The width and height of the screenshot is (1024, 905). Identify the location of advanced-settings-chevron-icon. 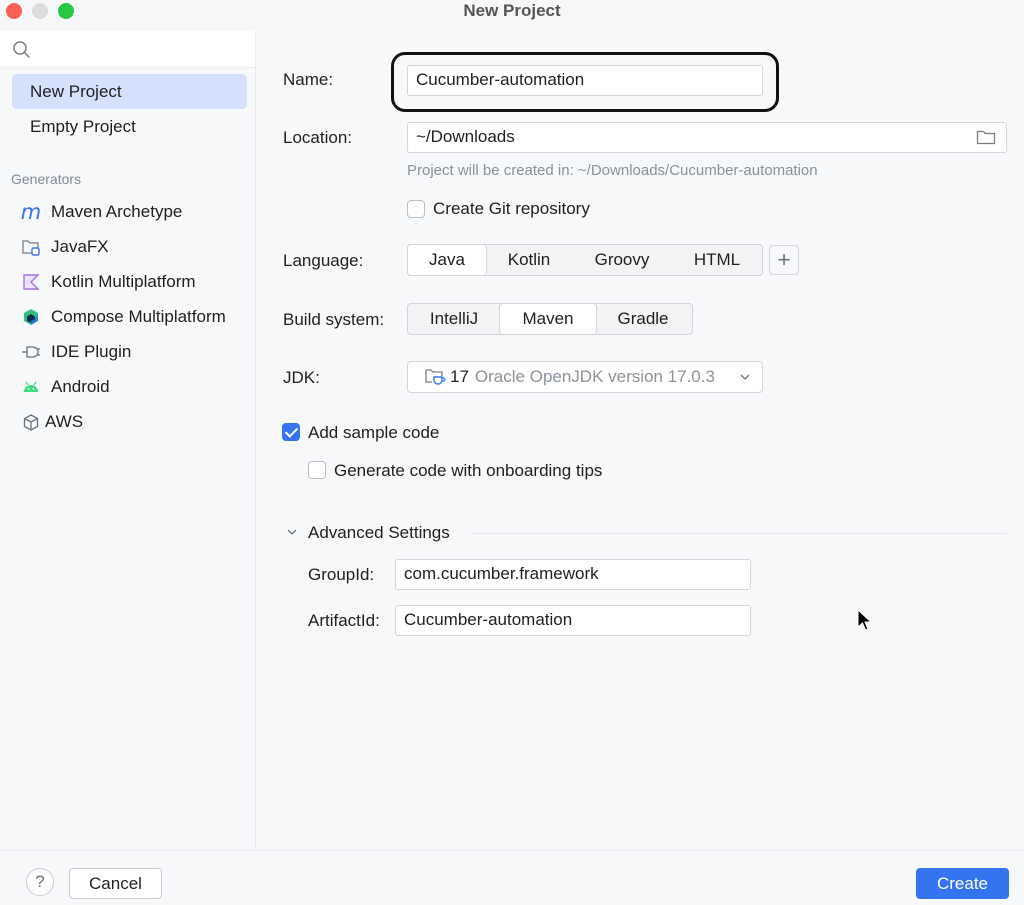
(292, 532).